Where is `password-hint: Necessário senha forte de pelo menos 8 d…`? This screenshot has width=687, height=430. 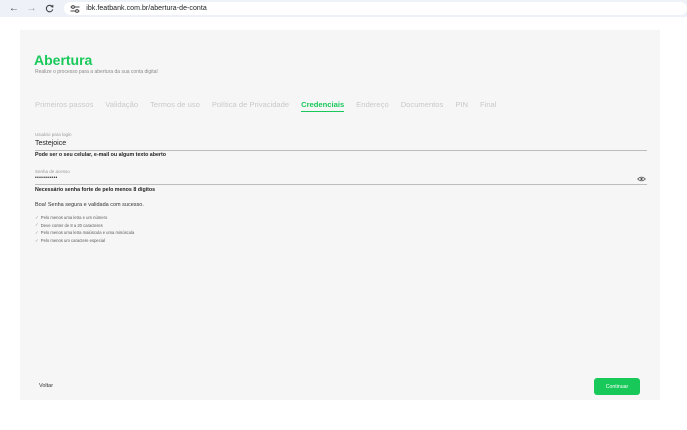 password-hint: Necessário senha forte de pelo menos 8 d… is located at coordinates (95, 190).